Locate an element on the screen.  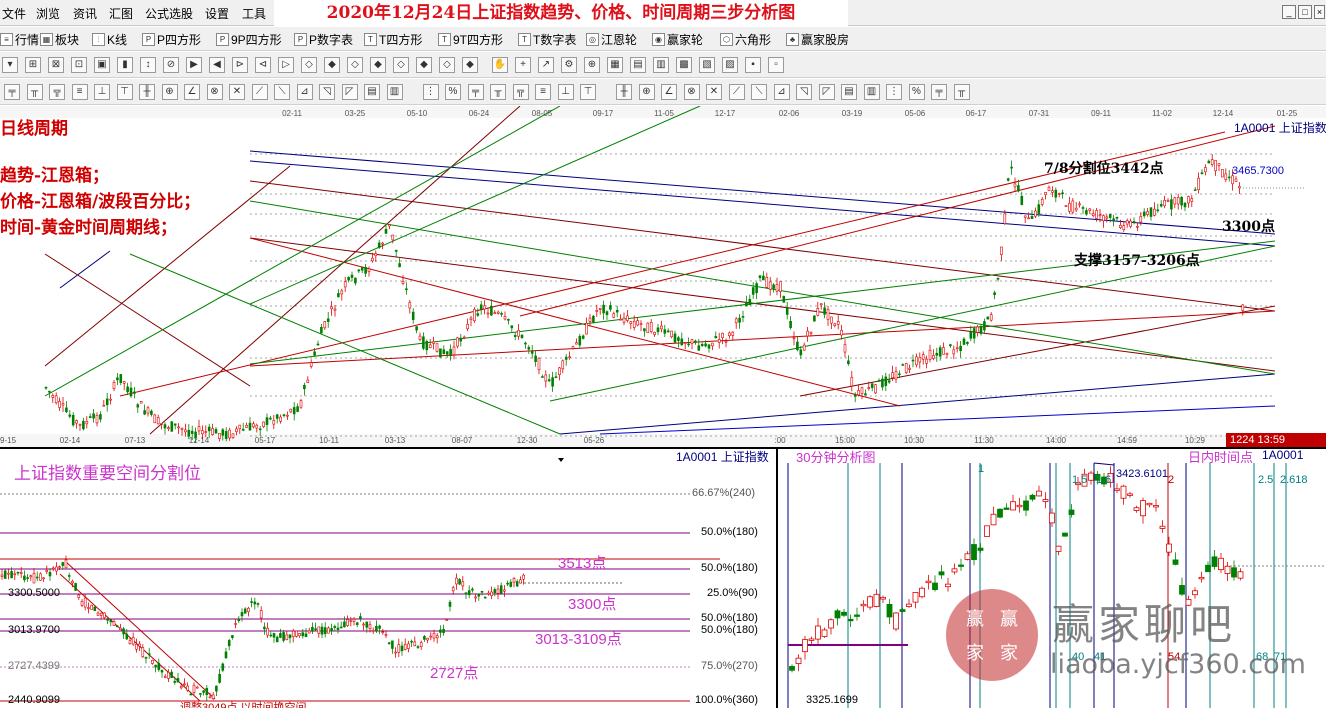
draw-tool-27-icon: ⊕ is located at coordinates (646, 92).